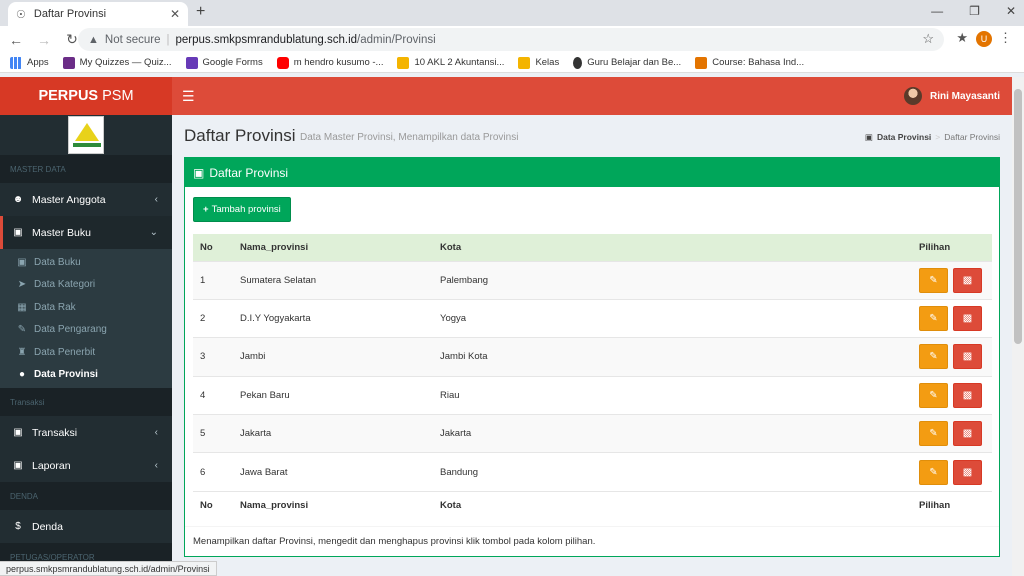 The height and width of the screenshot is (576, 1024). What do you see at coordinates (86, 330) in the screenshot?
I see `sidebar-subitem-data-pengarang: ✎ Data Pengarang` at bounding box center [86, 330].